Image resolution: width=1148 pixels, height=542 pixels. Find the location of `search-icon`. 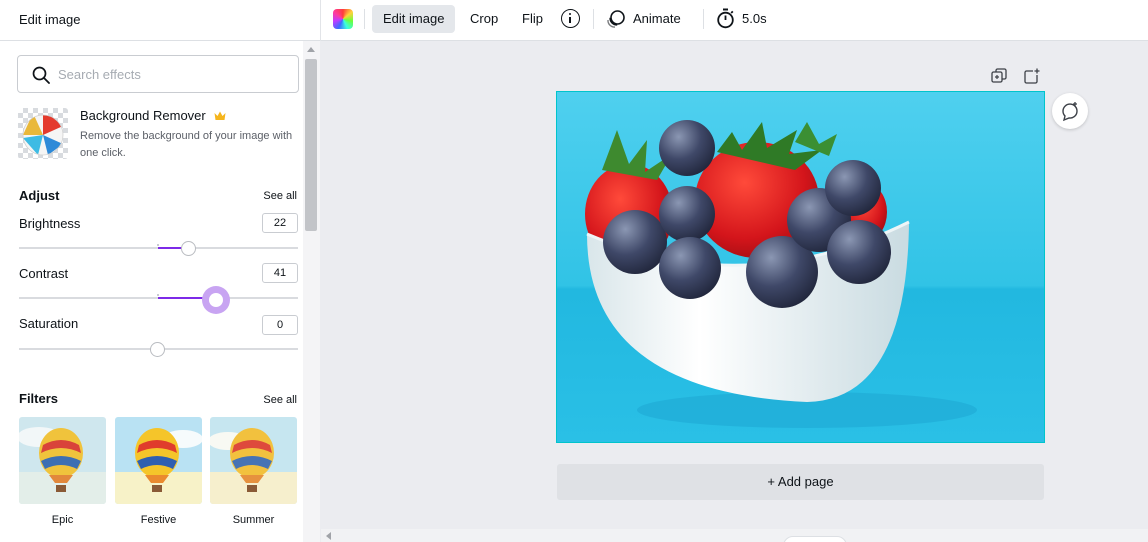

search-icon is located at coordinates (41, 75).